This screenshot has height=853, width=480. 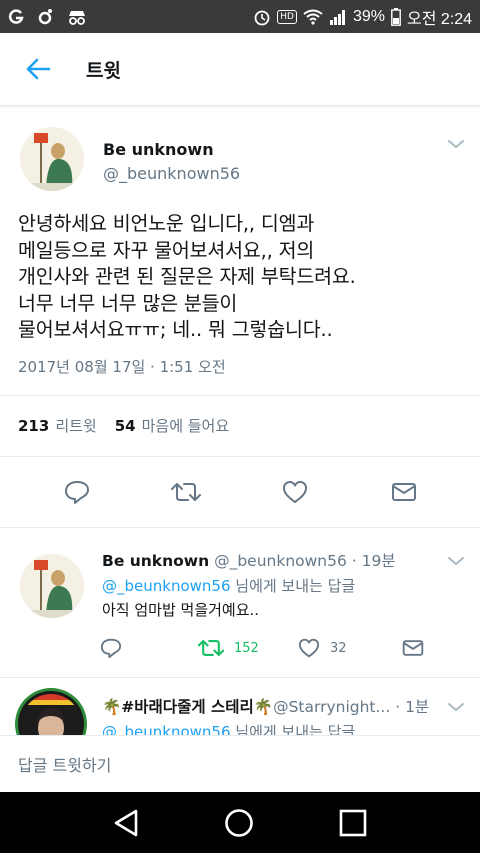 What do you see at coordinates (240, 69) in the screenshot?
I see `app-header: 트윗` at bounding box center [240, 69].